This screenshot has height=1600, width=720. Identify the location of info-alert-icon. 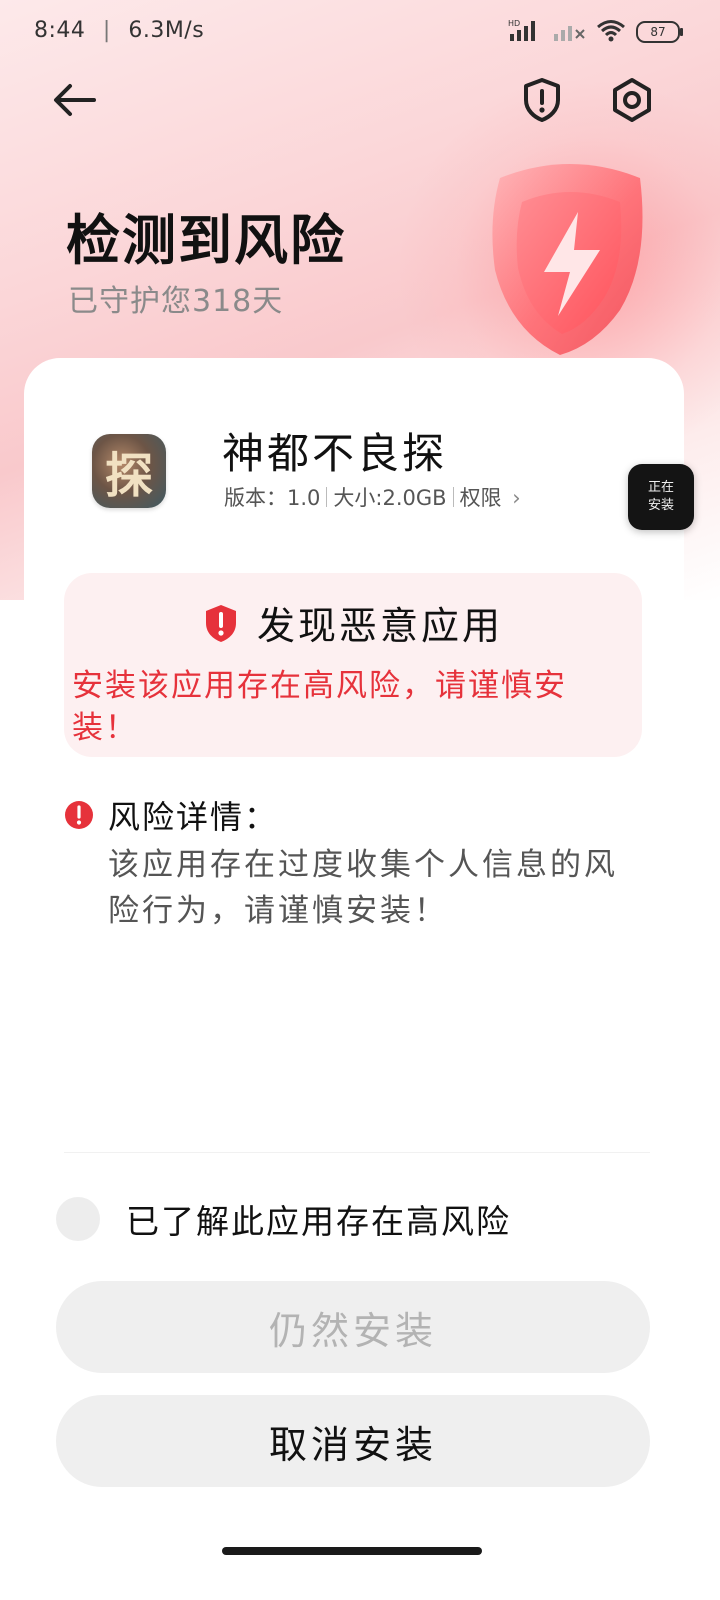
(79, 815).